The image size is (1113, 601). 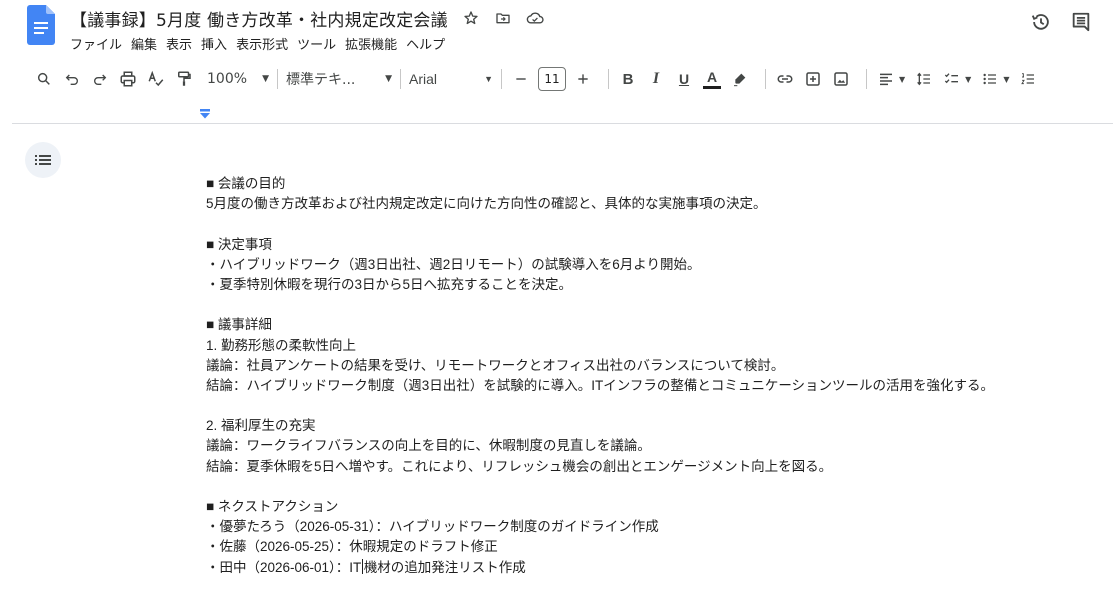 I want to click on menu-help: ヘルプ, so click(x=428, y=43).